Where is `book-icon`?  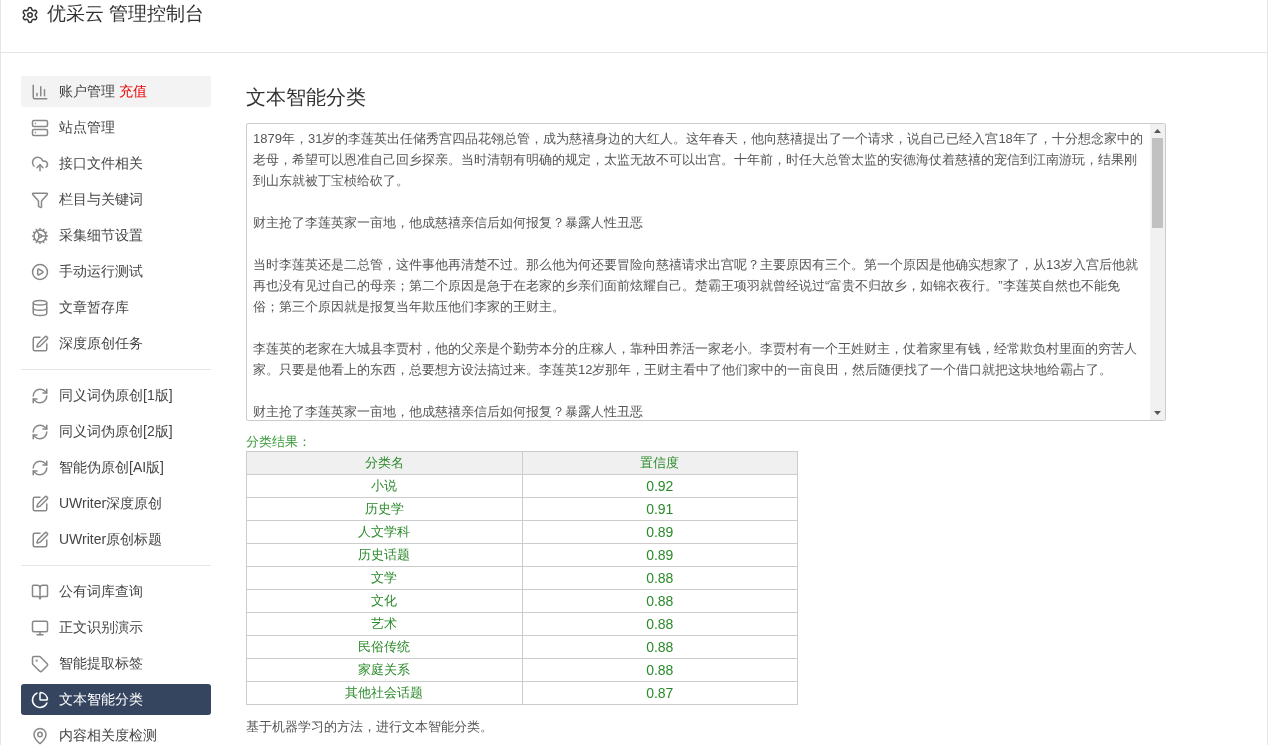
book-icon is located at coordinates (40, 591).